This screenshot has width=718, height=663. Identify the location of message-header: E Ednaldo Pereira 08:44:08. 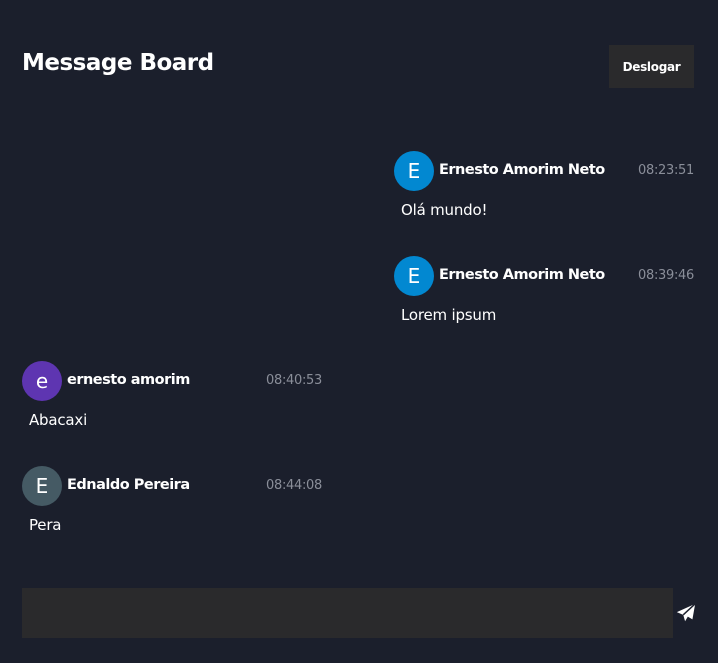
(172, 486).